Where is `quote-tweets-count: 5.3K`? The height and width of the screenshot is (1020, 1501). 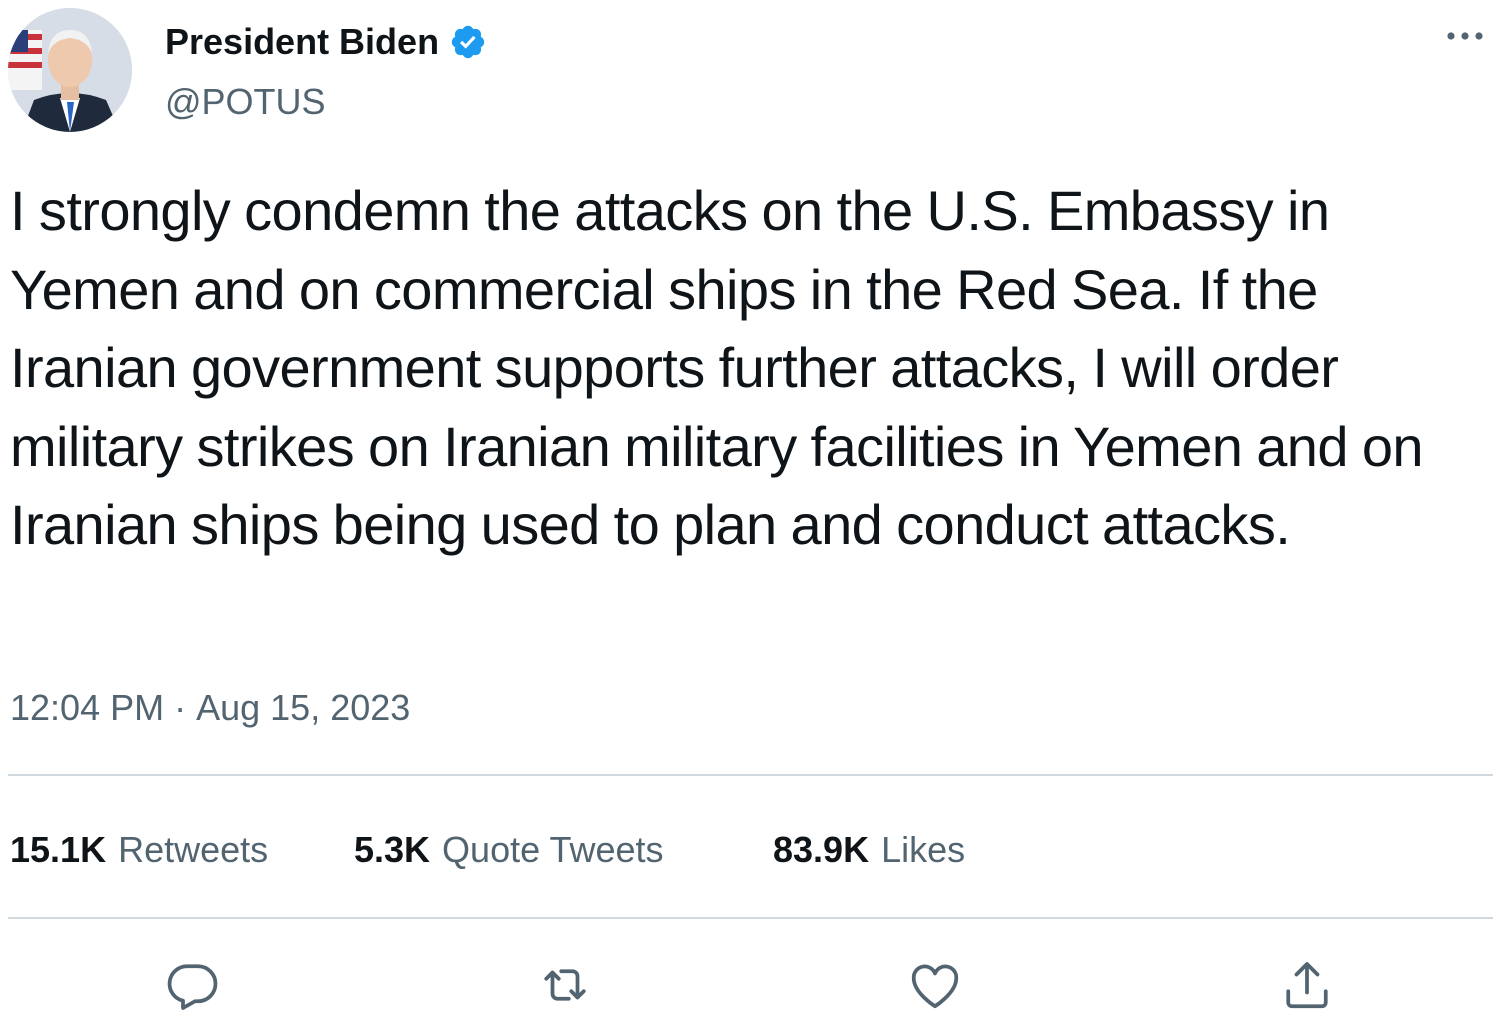
quote-tweets-count: 5.3K is located at coordinates (392, 849).